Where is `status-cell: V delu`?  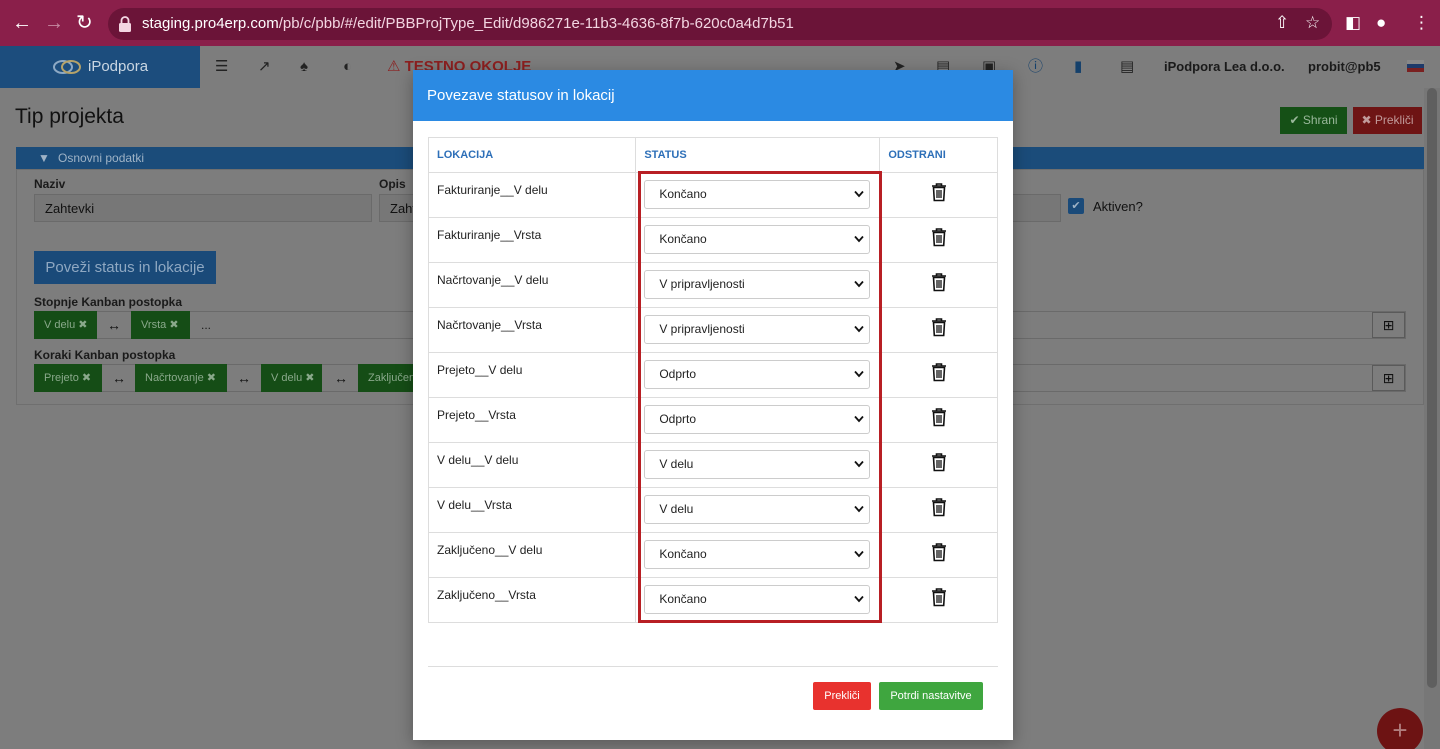 status-cell: V delu is located at coordinates (758, 510).